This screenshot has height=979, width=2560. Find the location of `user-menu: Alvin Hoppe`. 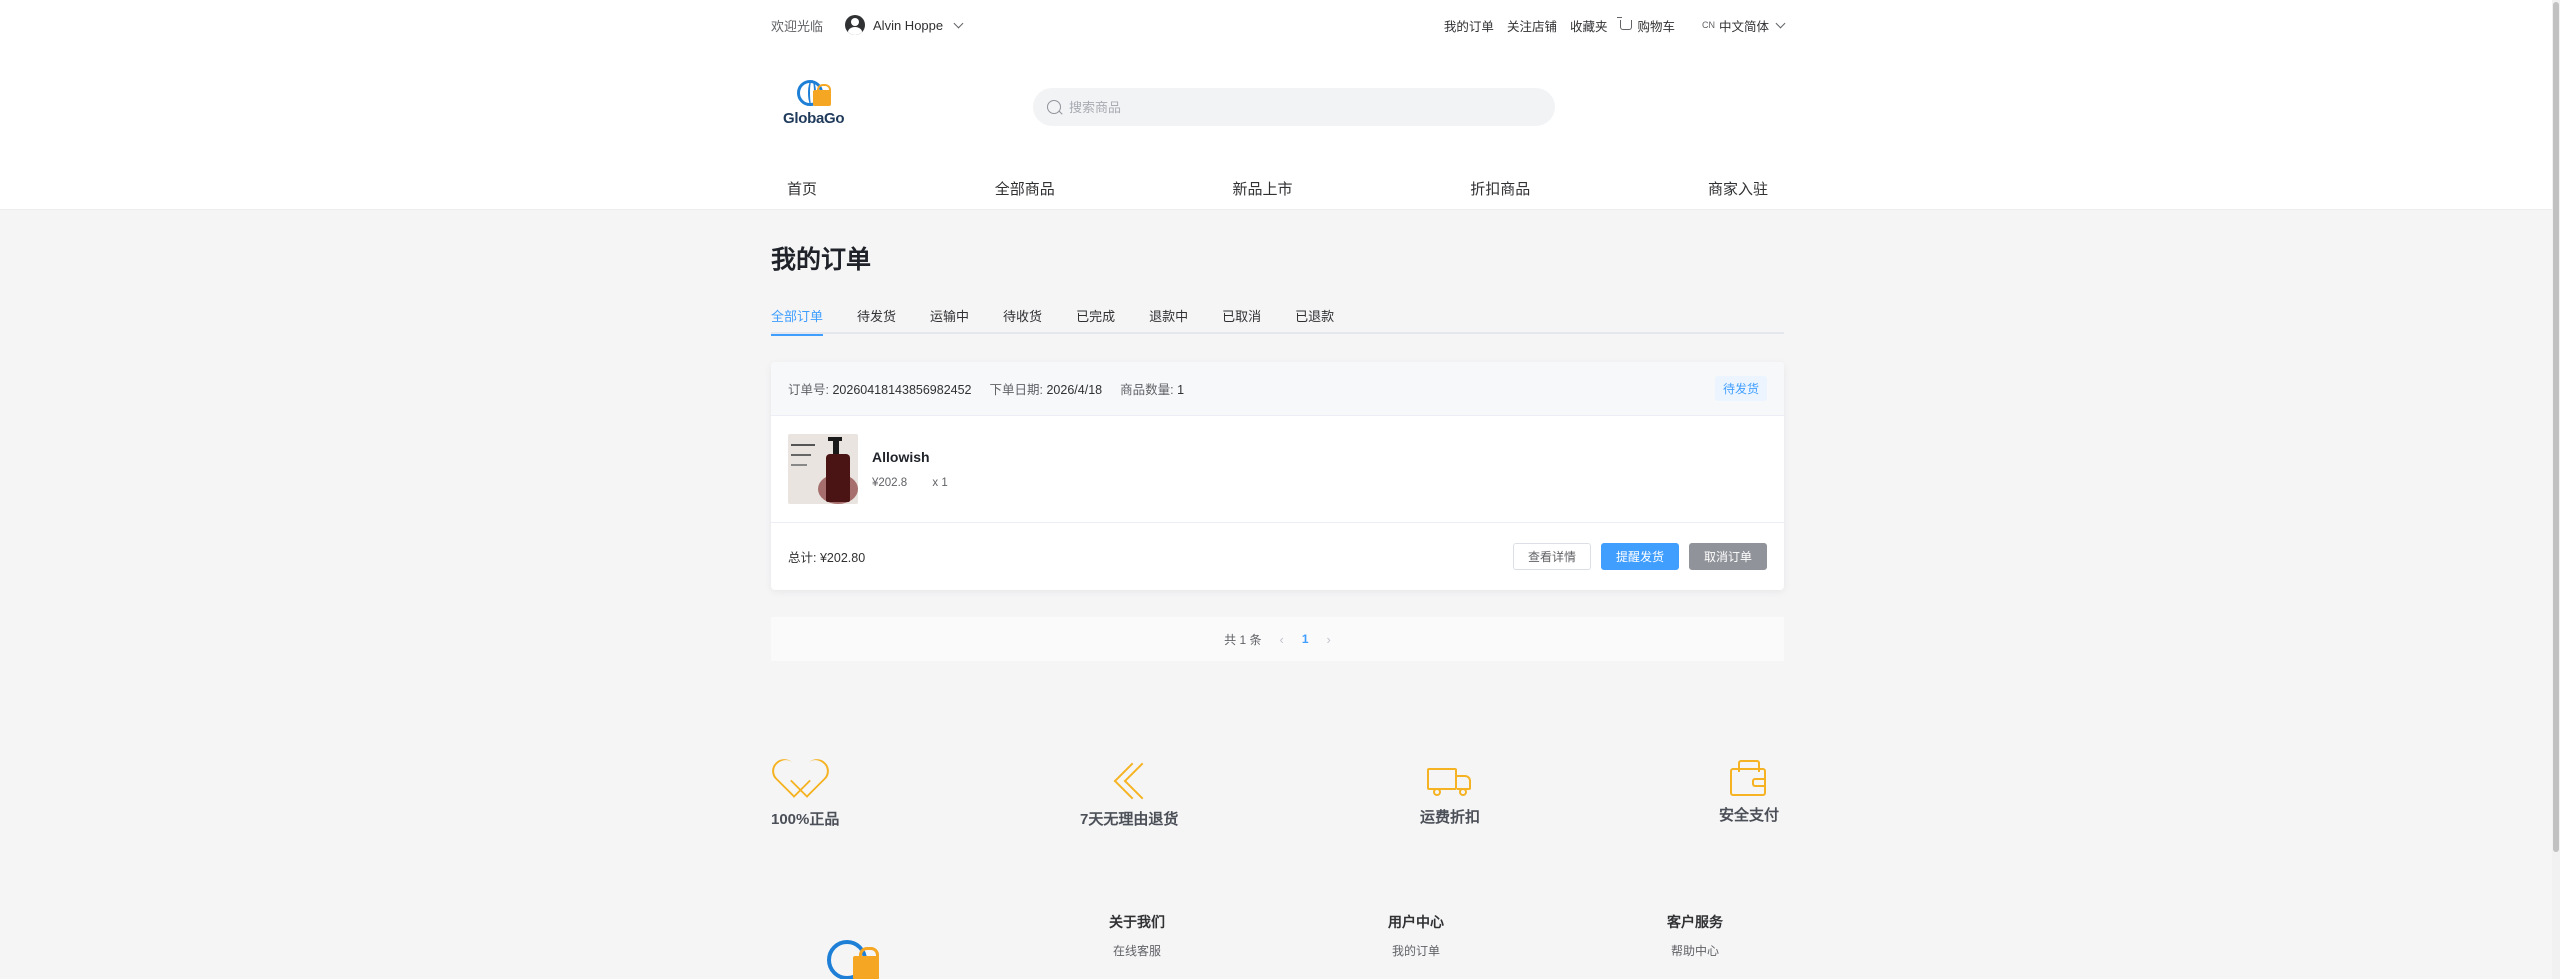

user-menu: Alvin Hoppe is located at coordinates (904, 25).